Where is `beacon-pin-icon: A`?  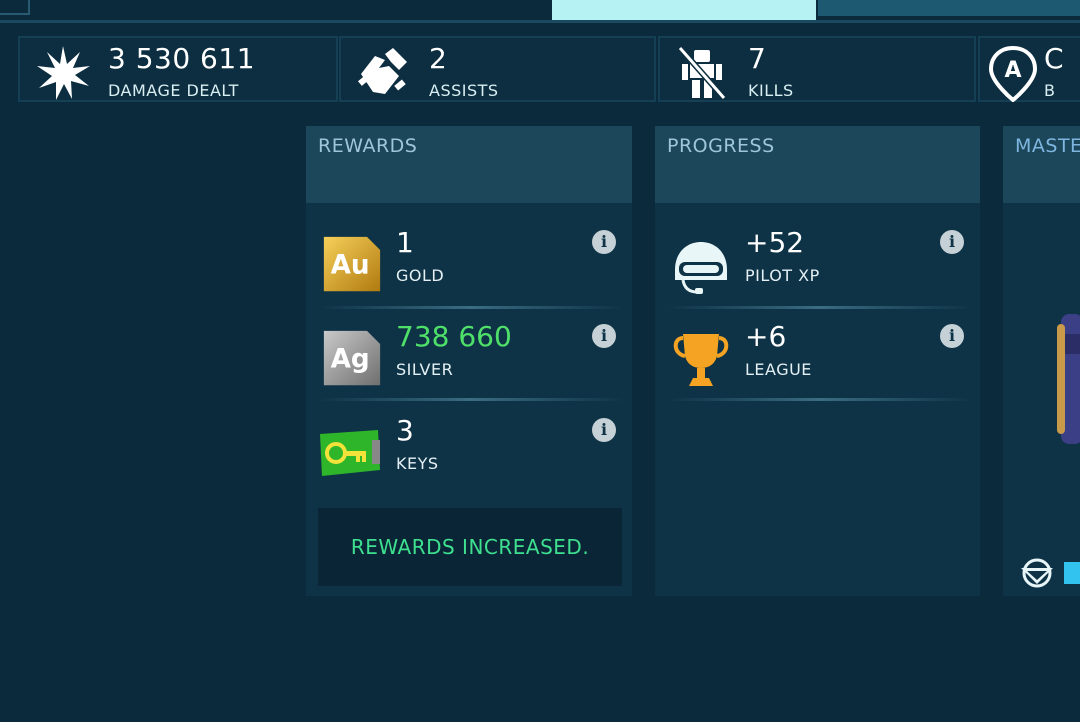 beacon-pin-icon: A is located at coordinates (1013, 73).